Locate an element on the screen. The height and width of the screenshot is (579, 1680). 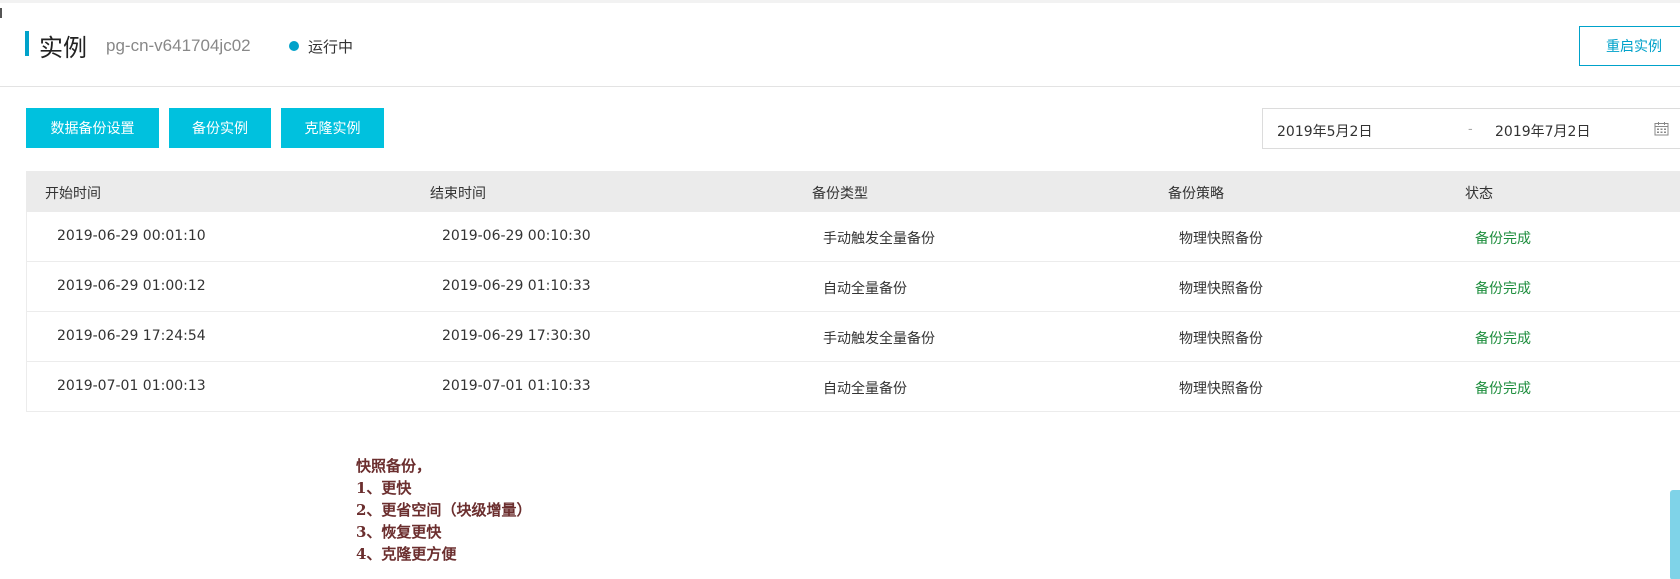
page-header: 实例 pg-cn-v641704jc02 运行中 重启实例 is located at coordinates (840, 45).